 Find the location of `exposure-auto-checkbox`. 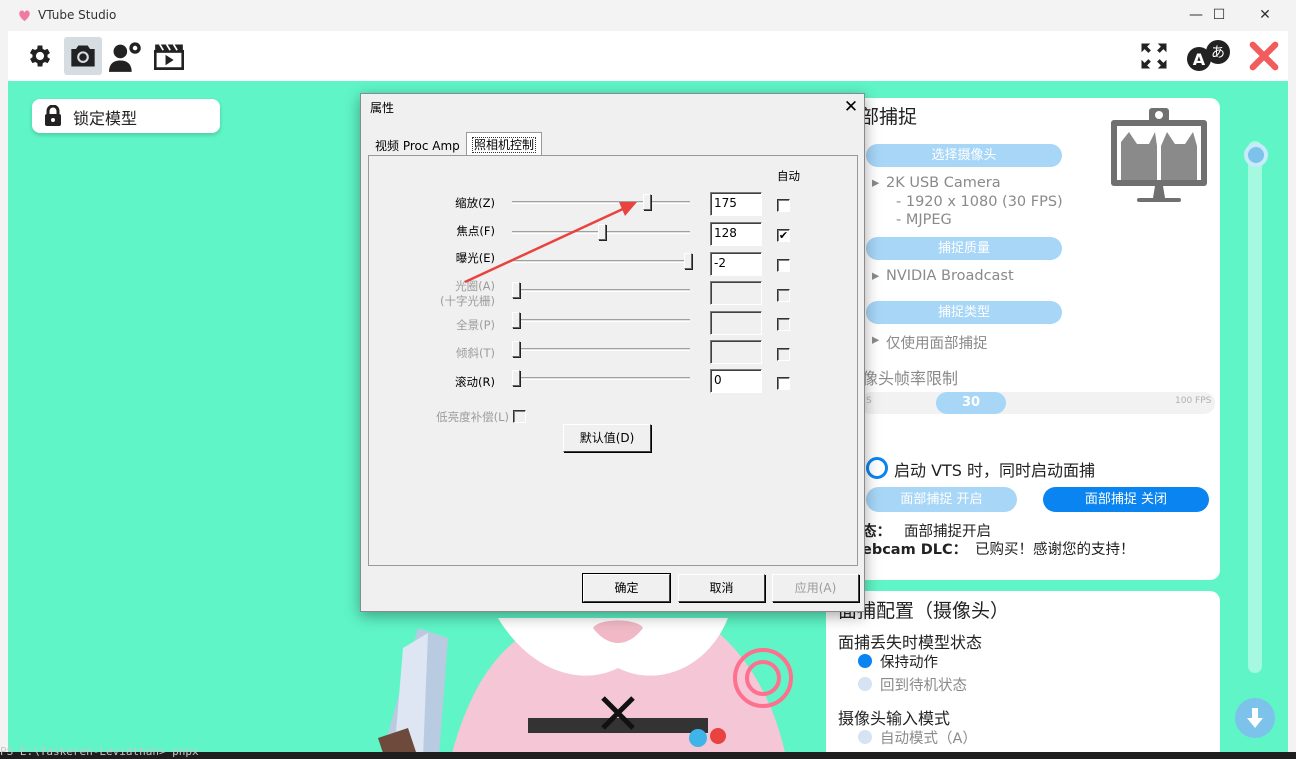

exposure-auto-checkbox is located at coordinates (783, 265).